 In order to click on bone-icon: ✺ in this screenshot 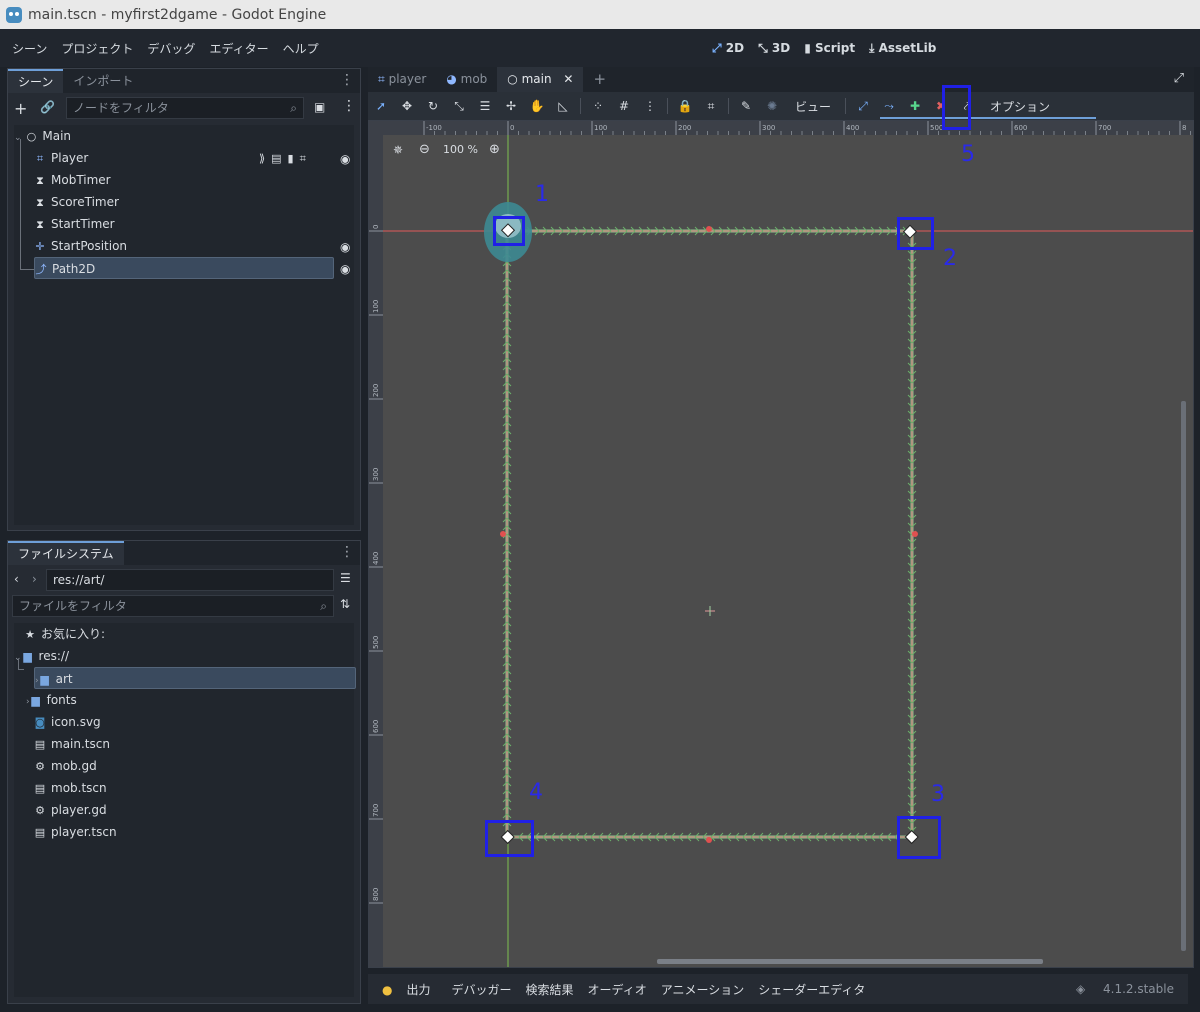, I will do `click(772, 106)`.